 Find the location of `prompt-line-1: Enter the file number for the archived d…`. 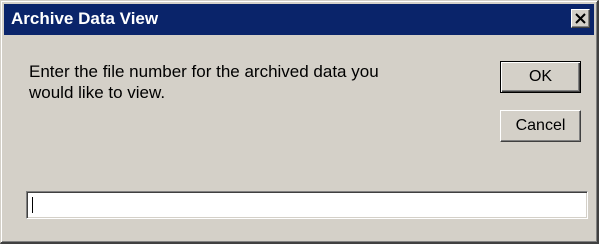

prompt-line-1: Enter the file number for the archived d… is located at coordinates (204, 71).